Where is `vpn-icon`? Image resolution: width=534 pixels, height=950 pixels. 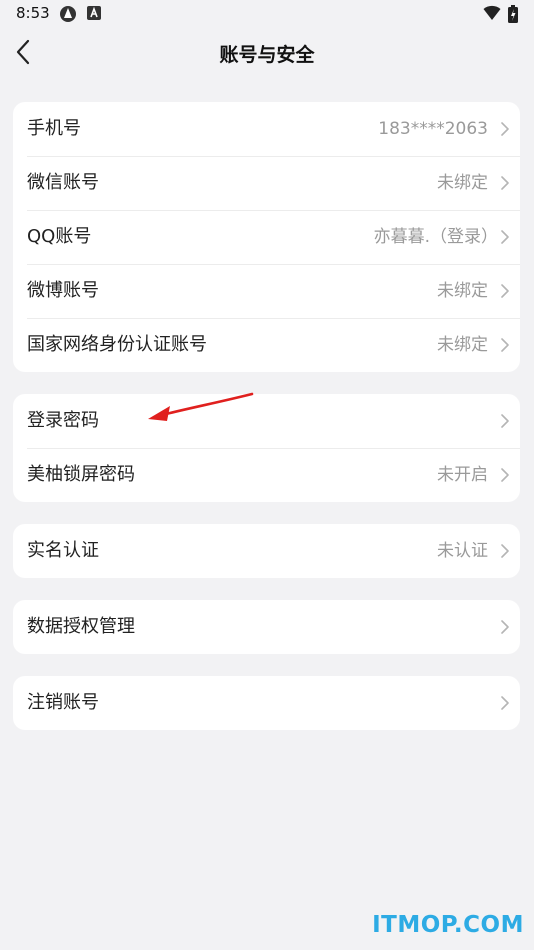 vpn-icon is located at coordinates (68, 16).